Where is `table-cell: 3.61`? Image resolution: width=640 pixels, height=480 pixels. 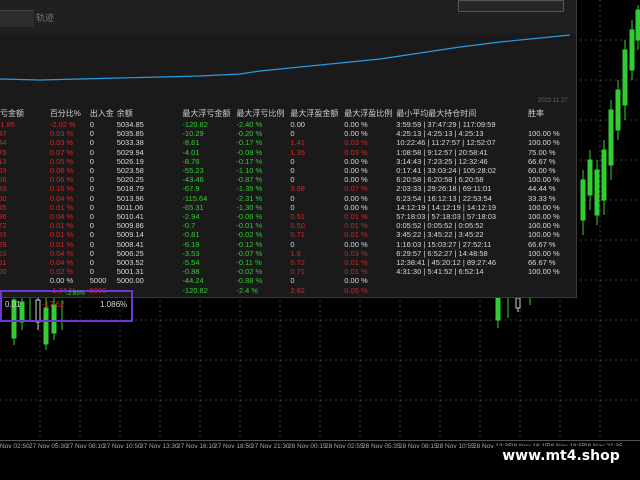 table-cell: 3.61 is located at coordinates (3, 263).